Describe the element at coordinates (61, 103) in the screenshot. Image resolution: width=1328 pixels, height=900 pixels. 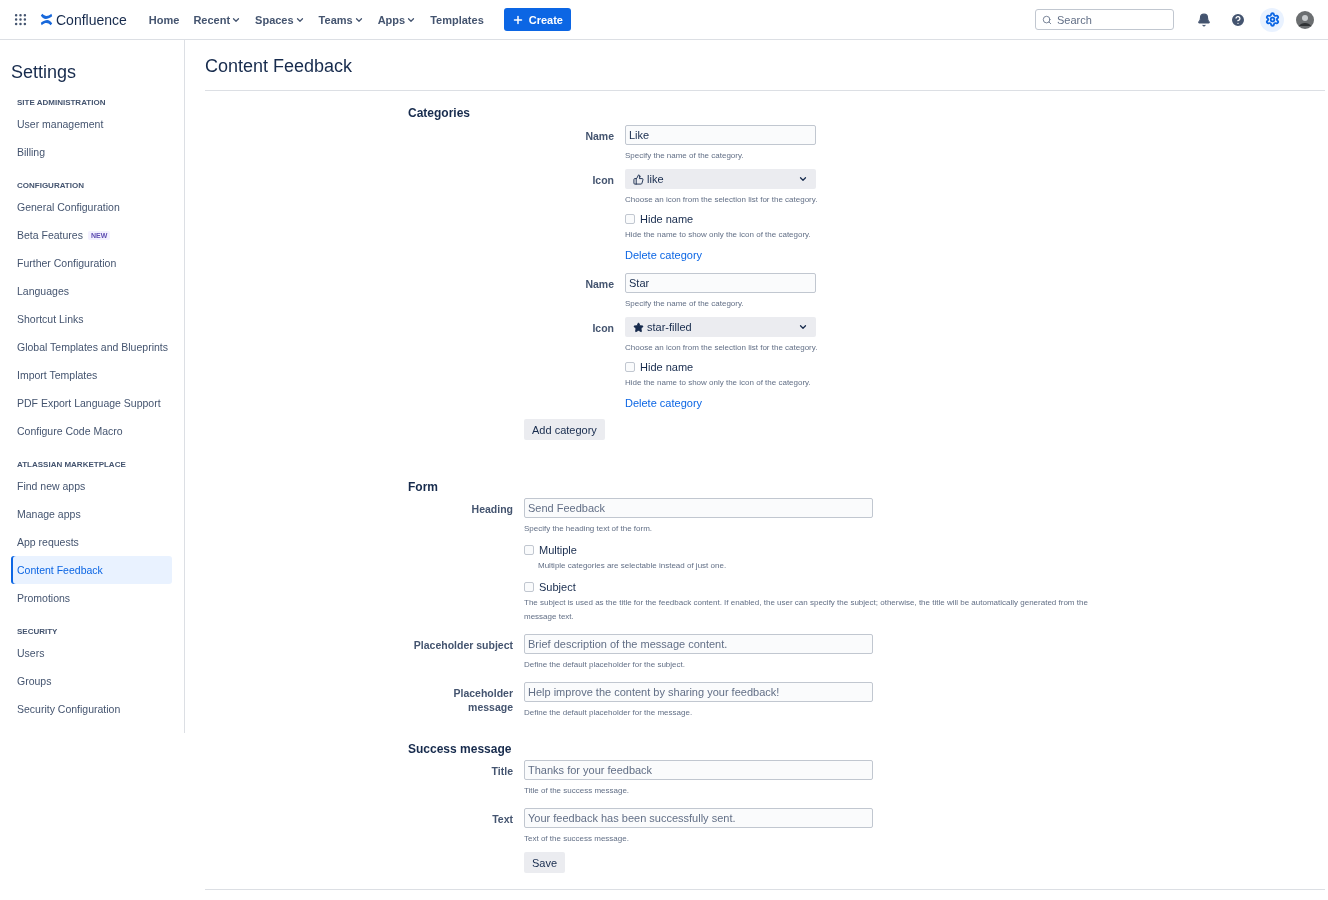
I see `section-heading: SITE ADMINISTRATION` at that location.